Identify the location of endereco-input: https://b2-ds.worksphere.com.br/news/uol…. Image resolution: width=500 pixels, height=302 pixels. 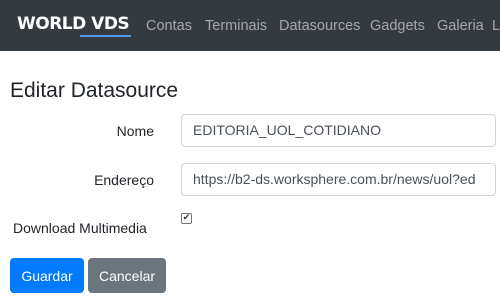
(338, 179).